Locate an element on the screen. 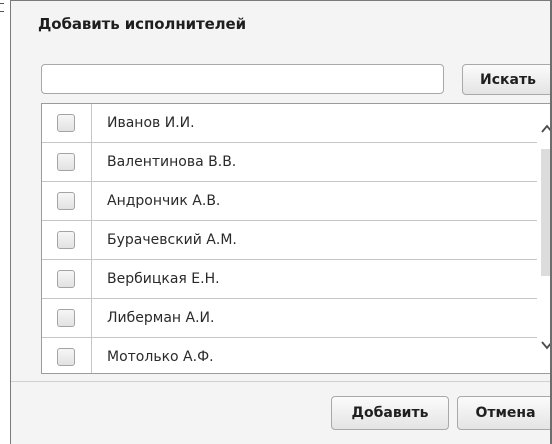  item-name: Мотолько А.Ф. is located at coordinates (160, 357).